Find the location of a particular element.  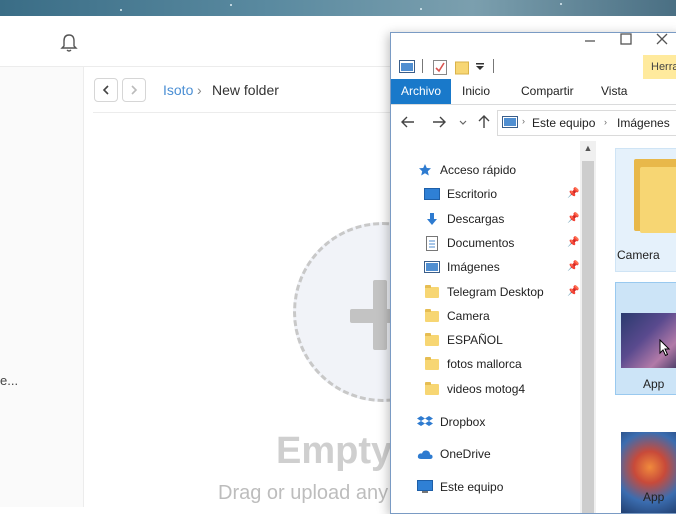

nav-label: Camera is located at coordinates (468, 316).